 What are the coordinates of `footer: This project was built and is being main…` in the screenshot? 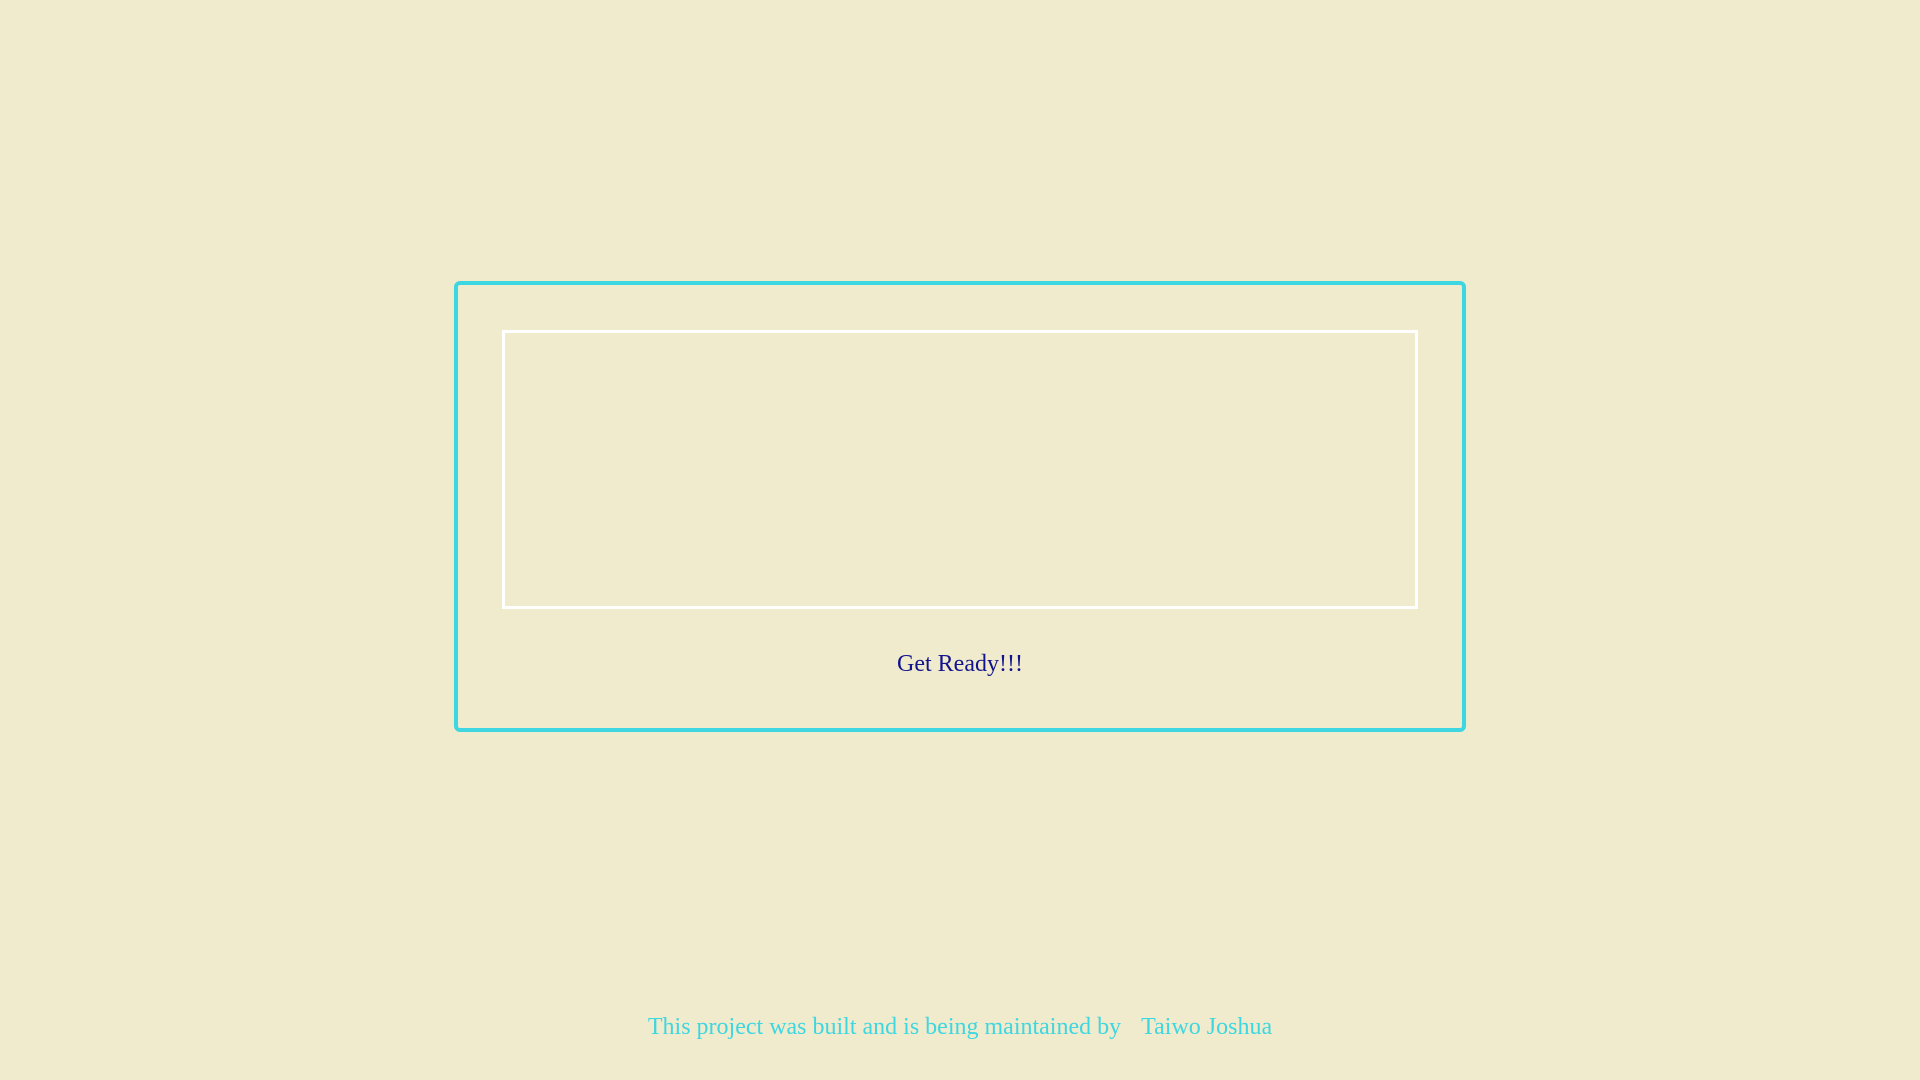 It's located at (960, 1027).